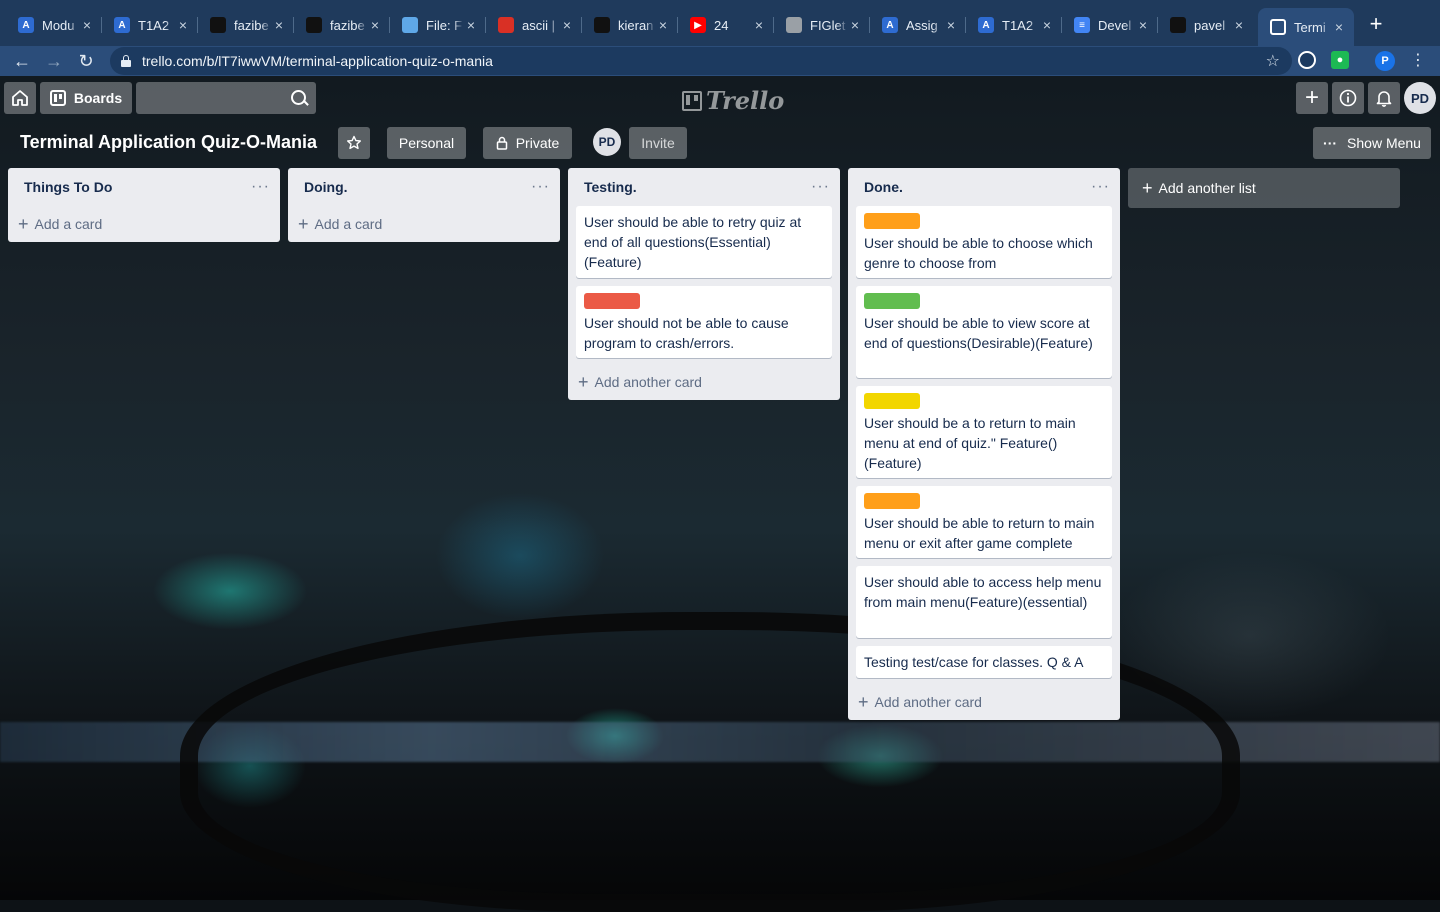 The height and width of the screenshot is (912, 1440). What do you see at coordinates (1312, 98) in the screenshot?
I see `create-button: +` at bounding box center [1312, 98].